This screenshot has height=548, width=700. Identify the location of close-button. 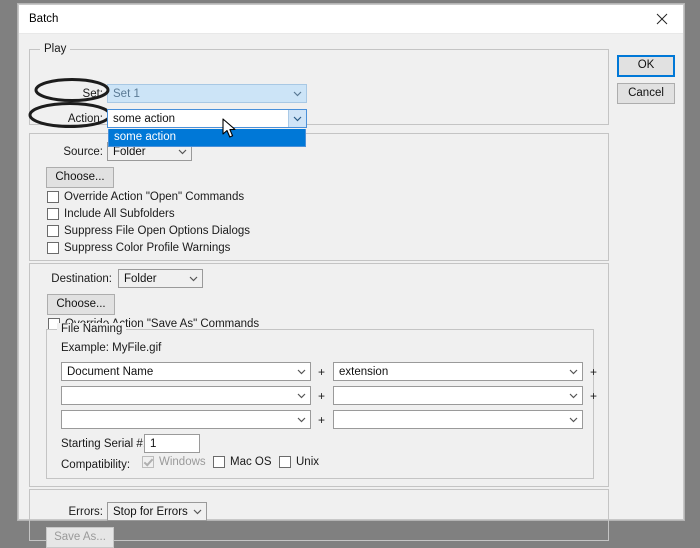
(662, 19).